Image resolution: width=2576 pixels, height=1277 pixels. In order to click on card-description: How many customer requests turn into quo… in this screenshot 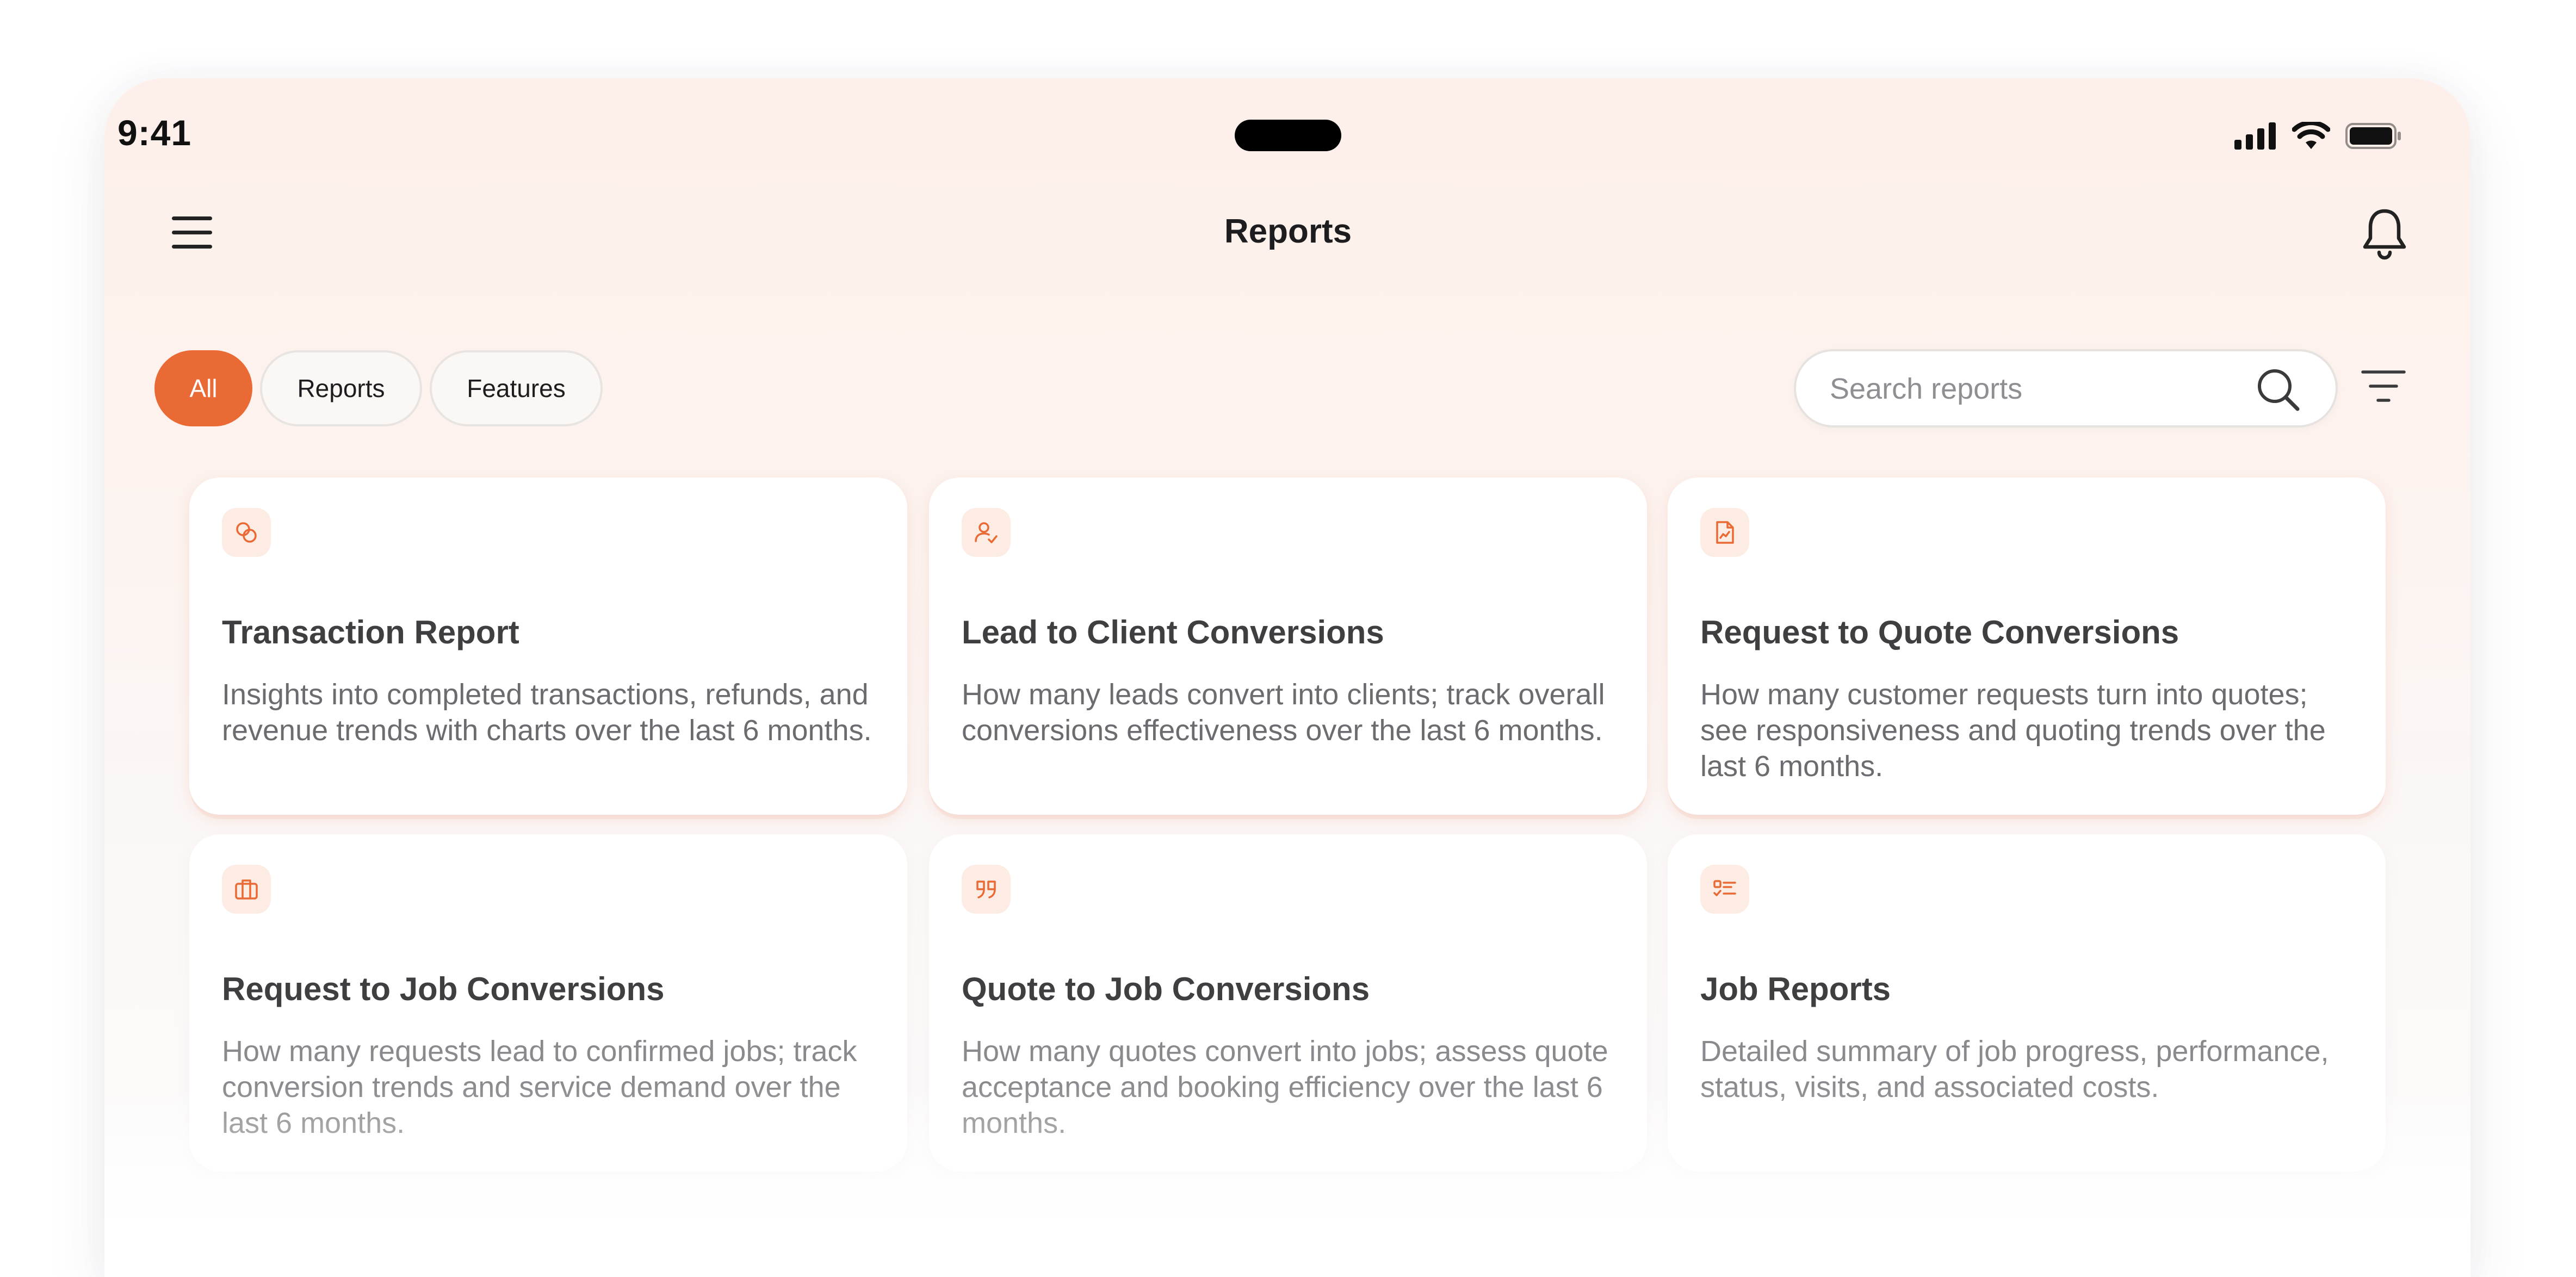, I will do `click(2013, 730)`.